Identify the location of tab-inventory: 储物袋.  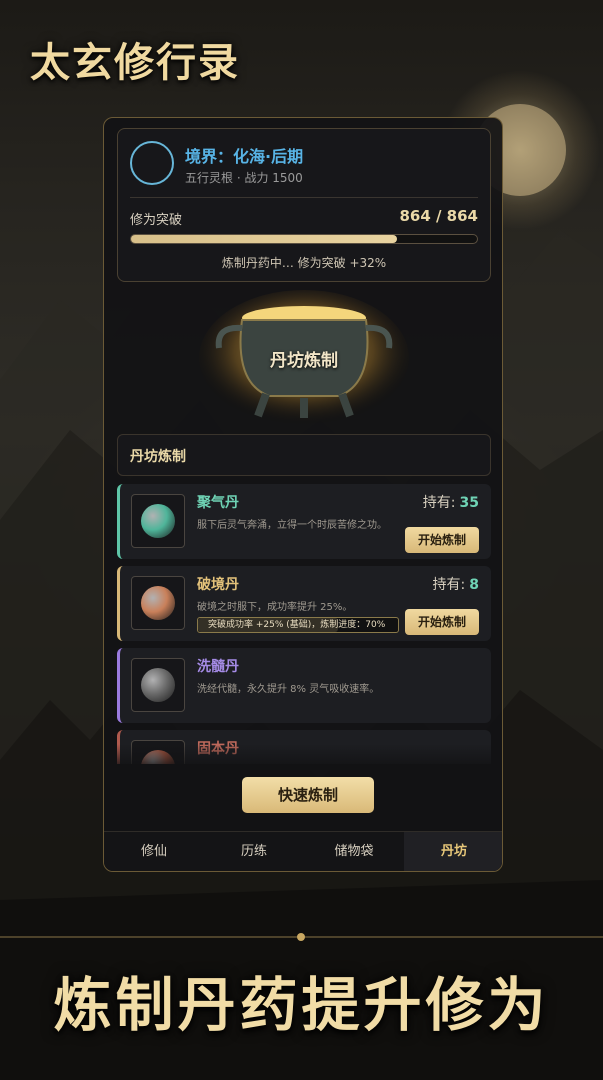
(354, 851).